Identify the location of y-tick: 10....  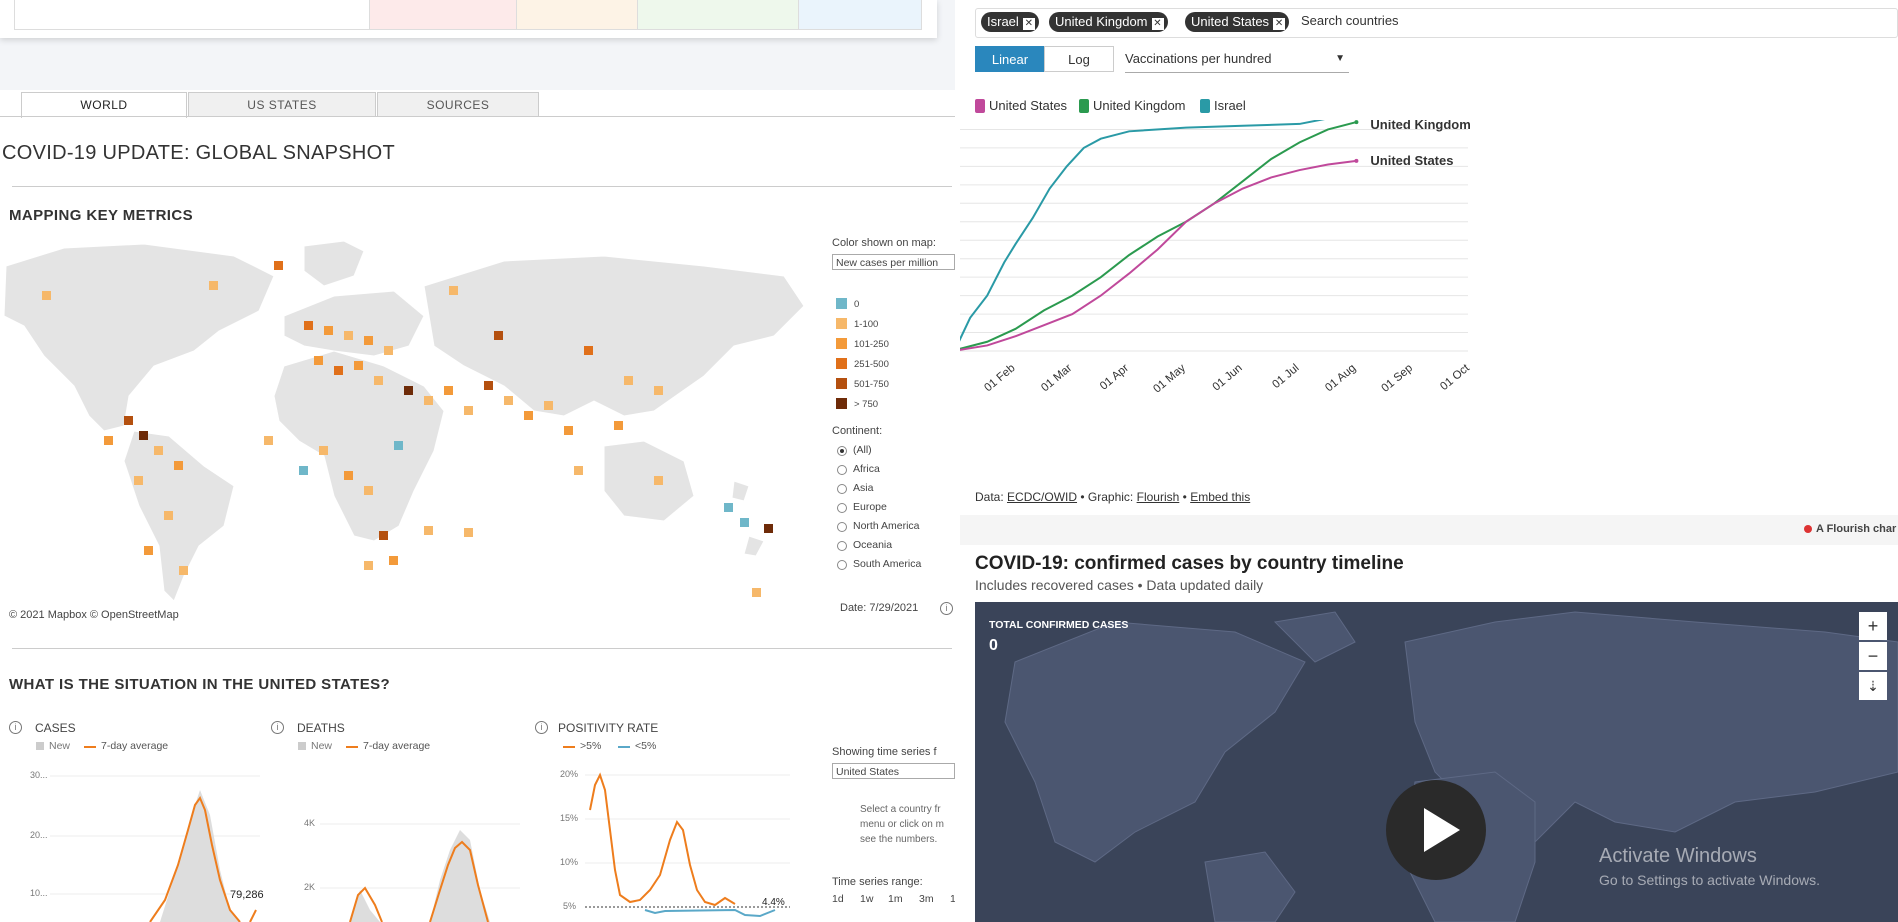
(39, 893).